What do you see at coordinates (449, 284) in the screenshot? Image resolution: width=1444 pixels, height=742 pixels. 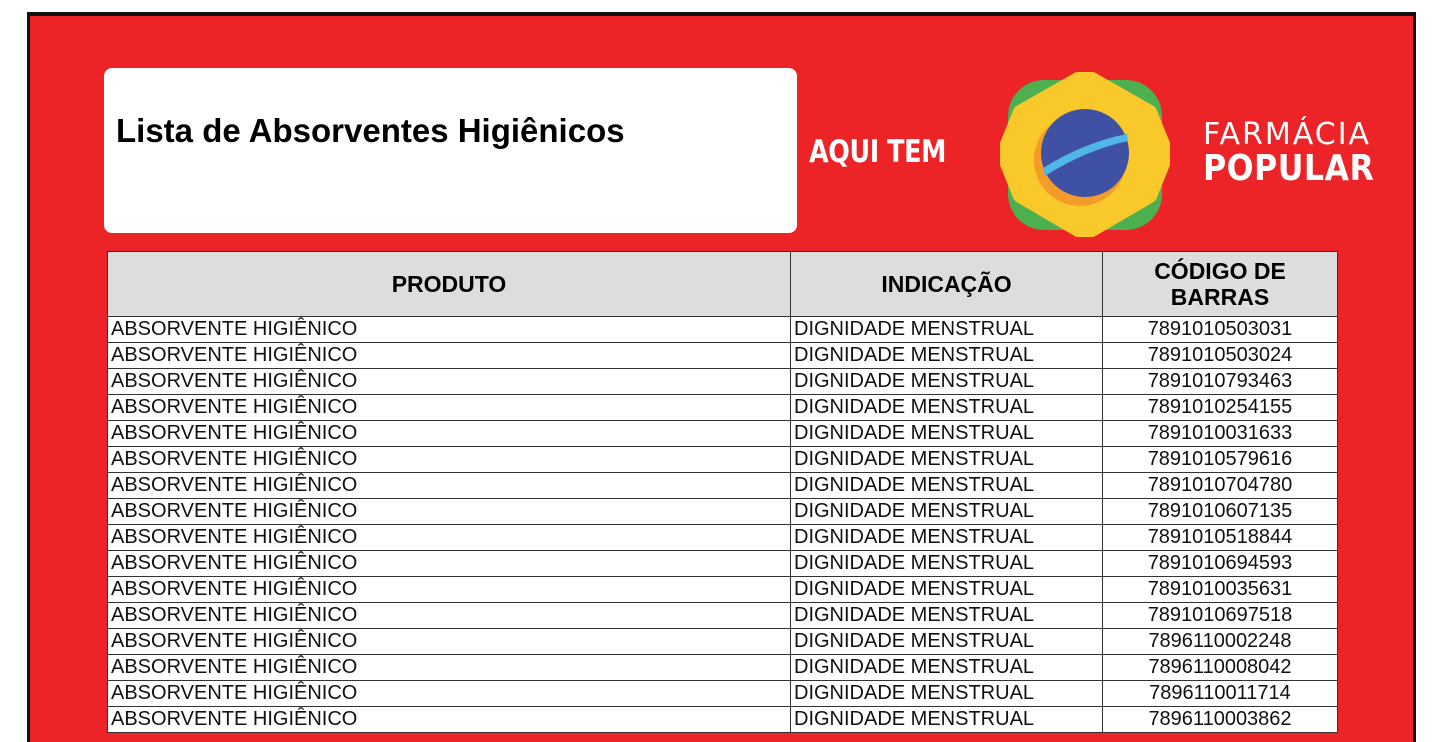 I see `column-header-produto: PRODUTO` at bounding box center [449, 284].